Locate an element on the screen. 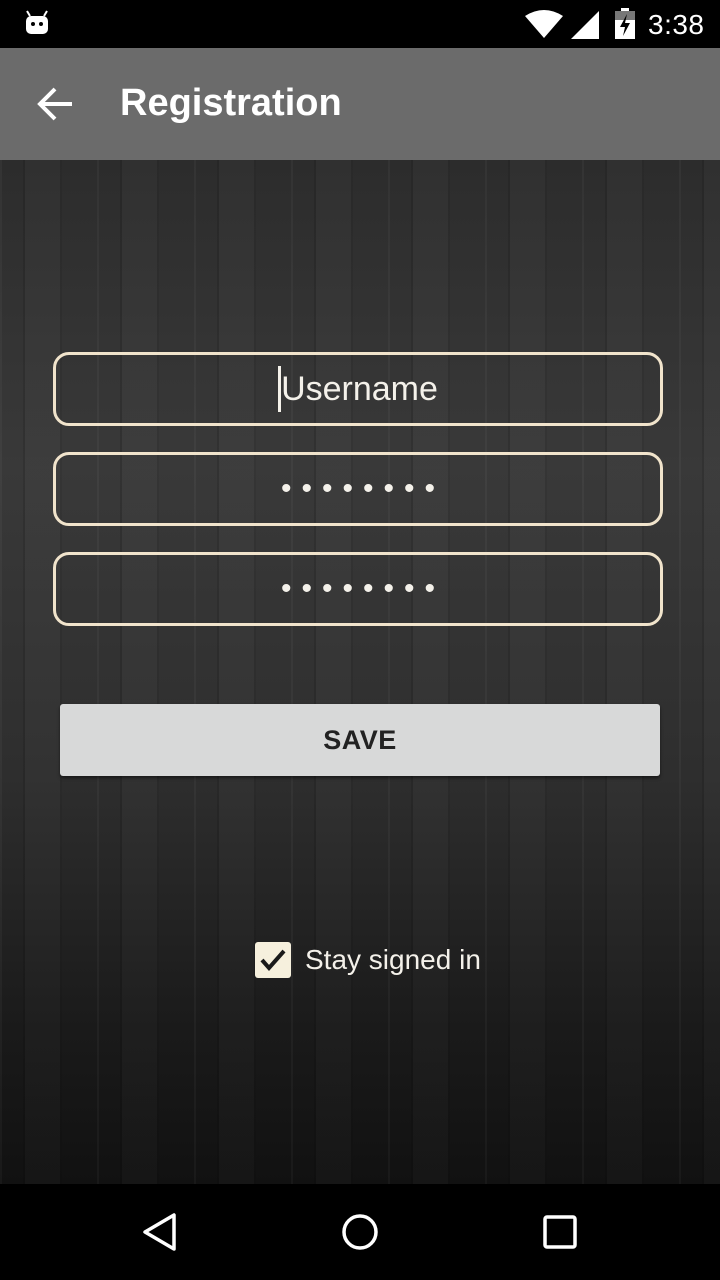 This screenshot has width=720, height=1280. navigation-bar is located at coordinates (360, 1232).